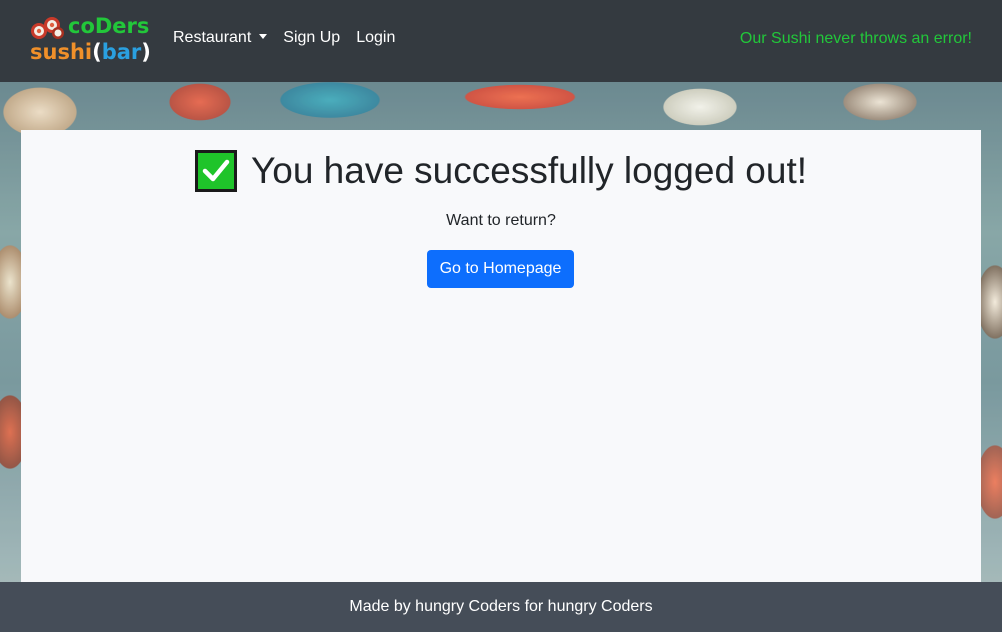  Describe the element at coordinates (529, 170) in the screenshot. I see `page-title: You have successfully logged out!` at that location.